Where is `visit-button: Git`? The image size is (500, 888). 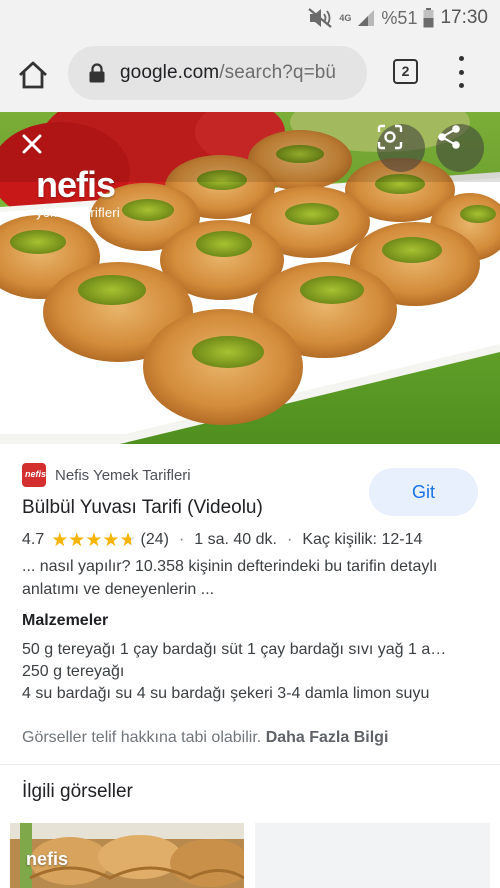
visit-button: Git is located at coordinates (423, 492).